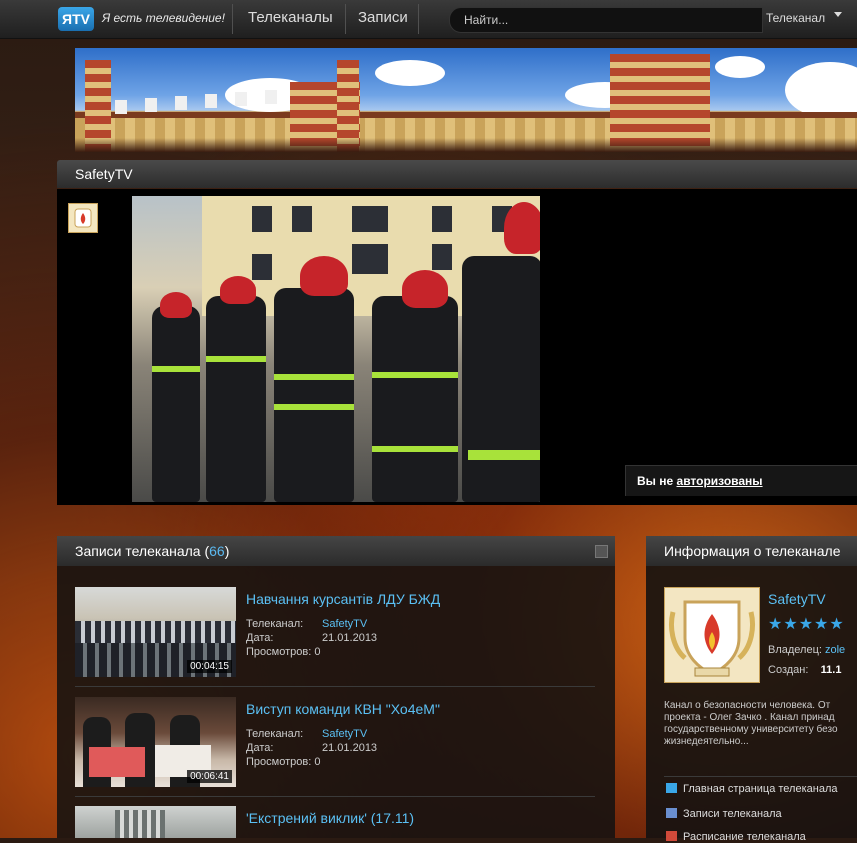  I want to click on channel-owner-link: zole, so click(835, 650).